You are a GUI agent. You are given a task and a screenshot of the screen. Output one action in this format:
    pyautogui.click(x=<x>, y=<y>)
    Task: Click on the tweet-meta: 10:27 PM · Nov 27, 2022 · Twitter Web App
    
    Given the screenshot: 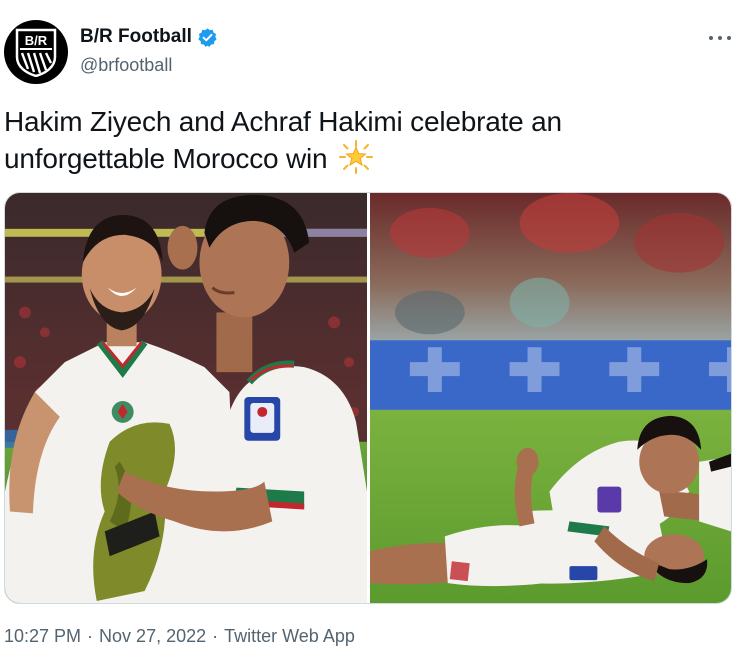 What is the action you would take?
    pyautogui.click(x=179, y=636)
    